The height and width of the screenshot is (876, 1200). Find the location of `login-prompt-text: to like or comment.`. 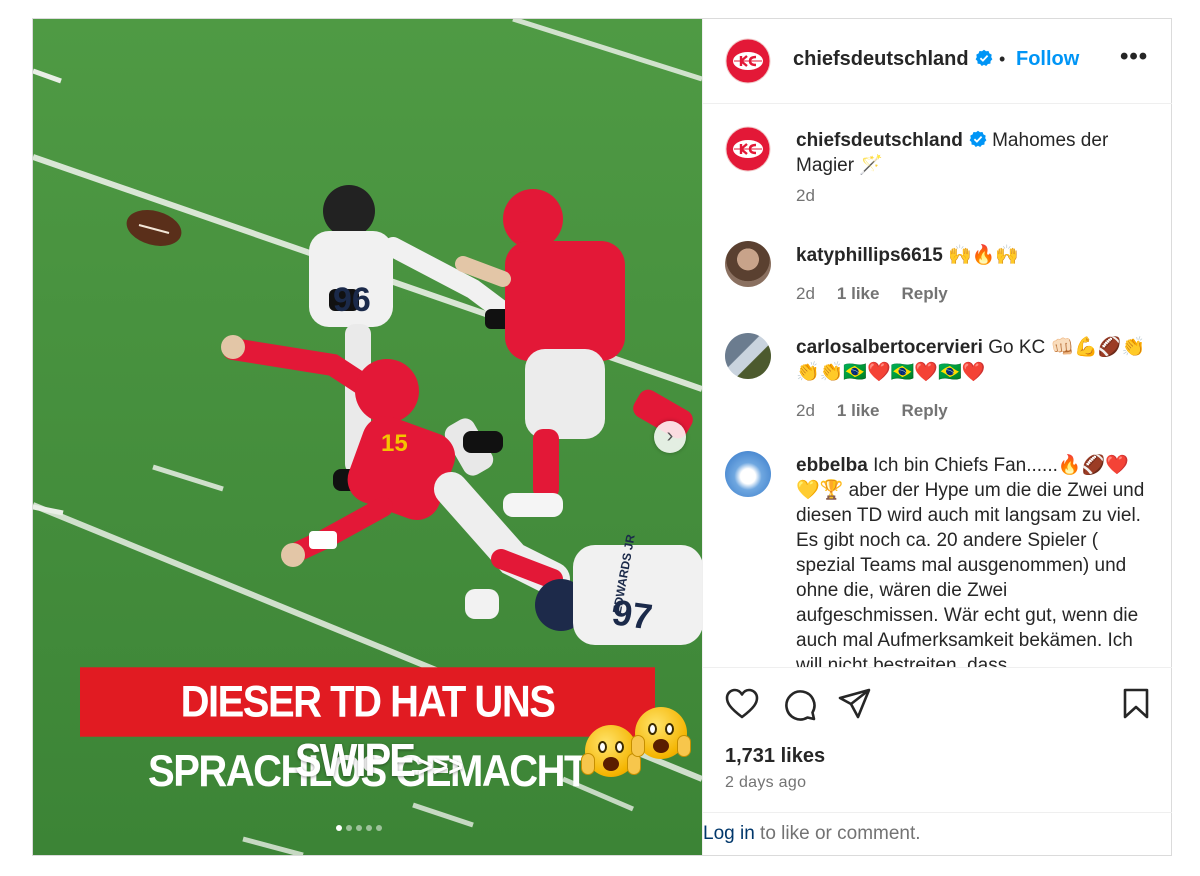

login-prompt-text: to like or comment. is located at coordinates (837, 833).